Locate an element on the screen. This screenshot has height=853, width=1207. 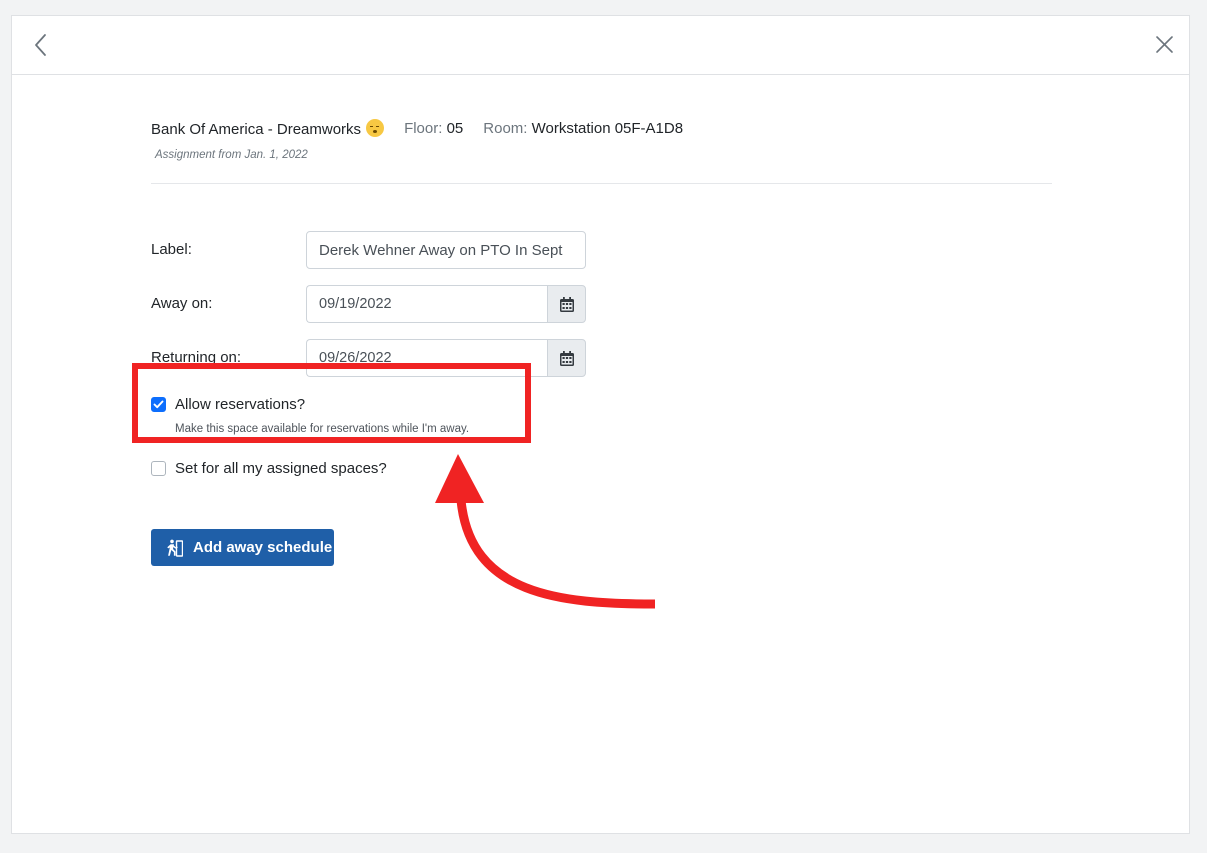
floor-label: Floor: is located at coordinates (423, 128).